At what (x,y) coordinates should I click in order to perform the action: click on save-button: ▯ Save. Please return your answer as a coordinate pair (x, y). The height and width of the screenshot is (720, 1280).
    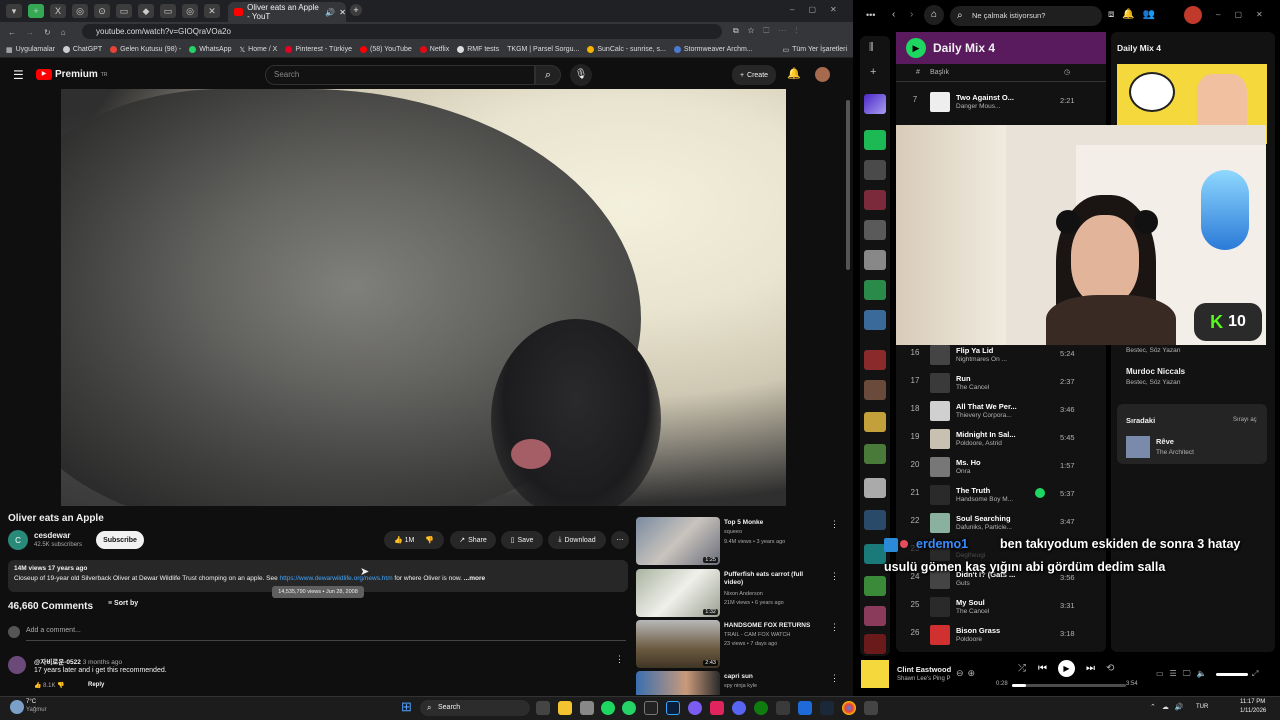
    Looking at the image, I should click on (522, 540).